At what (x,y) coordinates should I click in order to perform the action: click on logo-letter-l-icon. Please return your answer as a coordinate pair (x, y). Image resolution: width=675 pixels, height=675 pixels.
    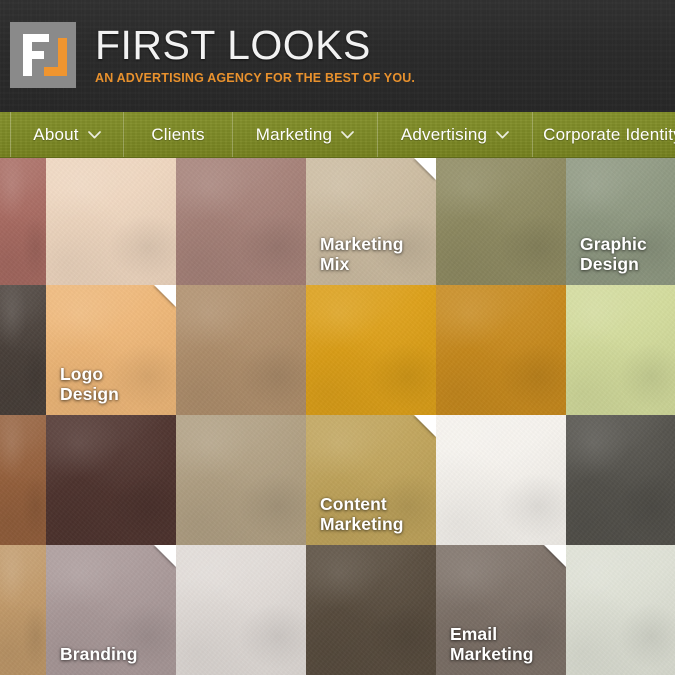
    Looking at the image, I should click on (55, 57).